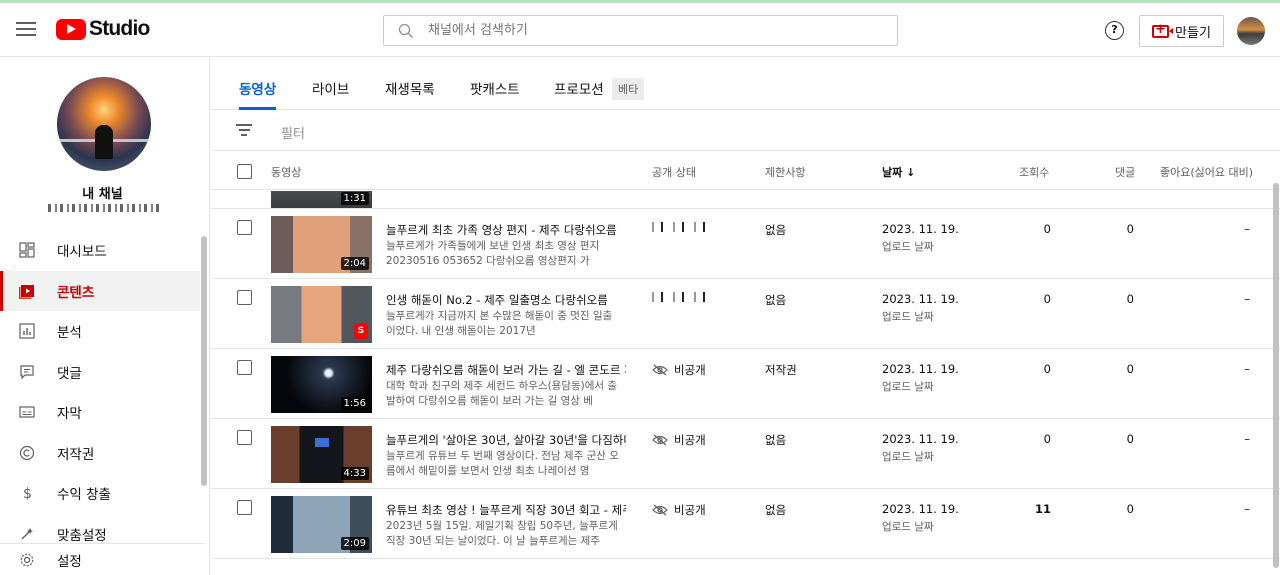  What do you see at coordinates (84, 495) in the screenshot?
I see `sidebar-item-label: 수익 창출` at bounding box center [84, 495].